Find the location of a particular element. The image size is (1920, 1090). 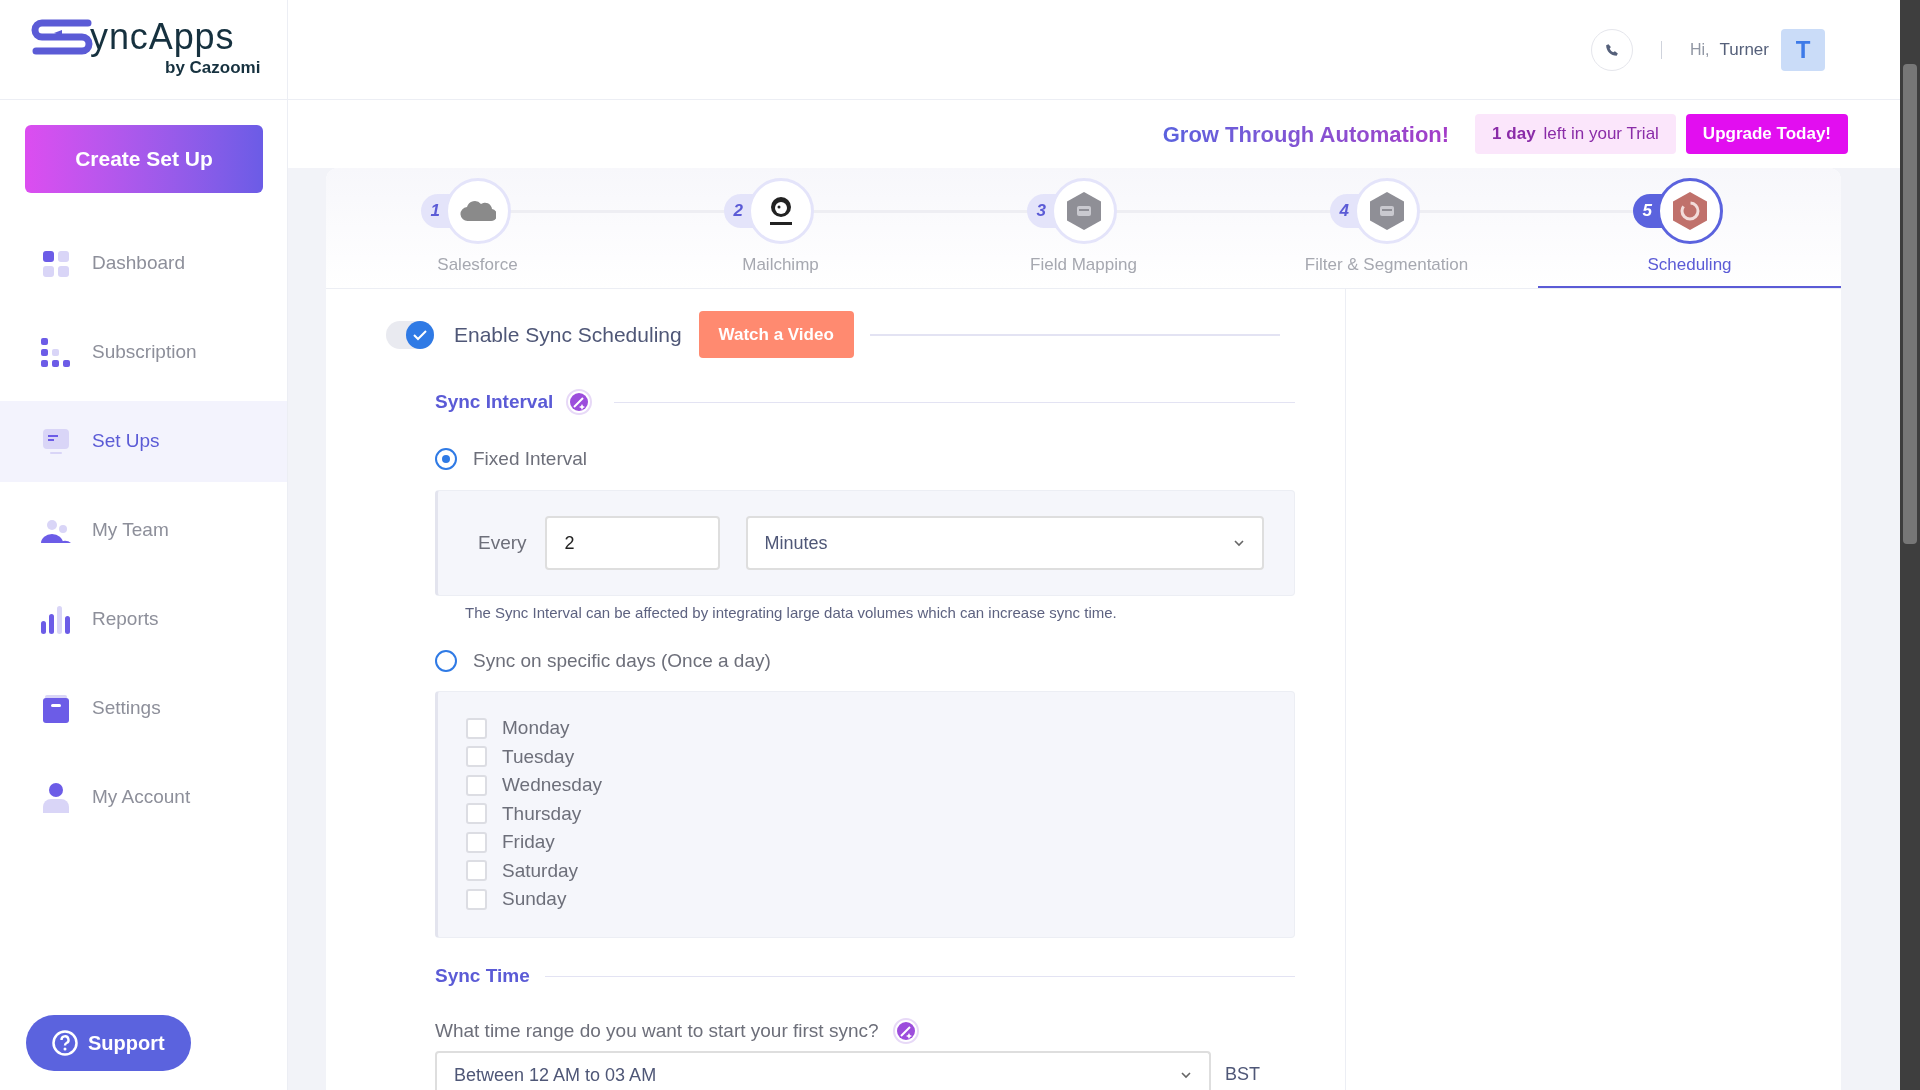

support-button: Support is located at coordinates (108, 1043).